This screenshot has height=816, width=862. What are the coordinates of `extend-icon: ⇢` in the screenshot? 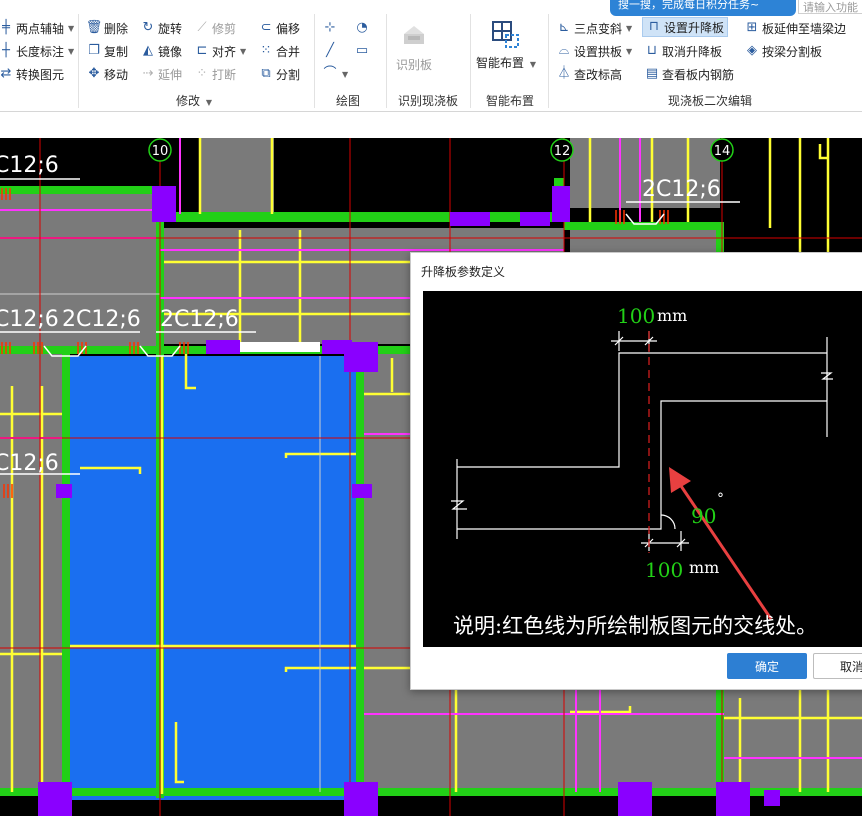 It's located at (148, 73).